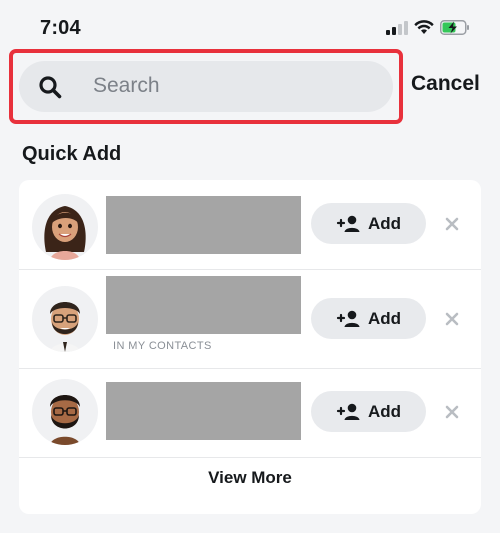 The image size is (500, 533). I want to click on search-icon, so click(50, 87).